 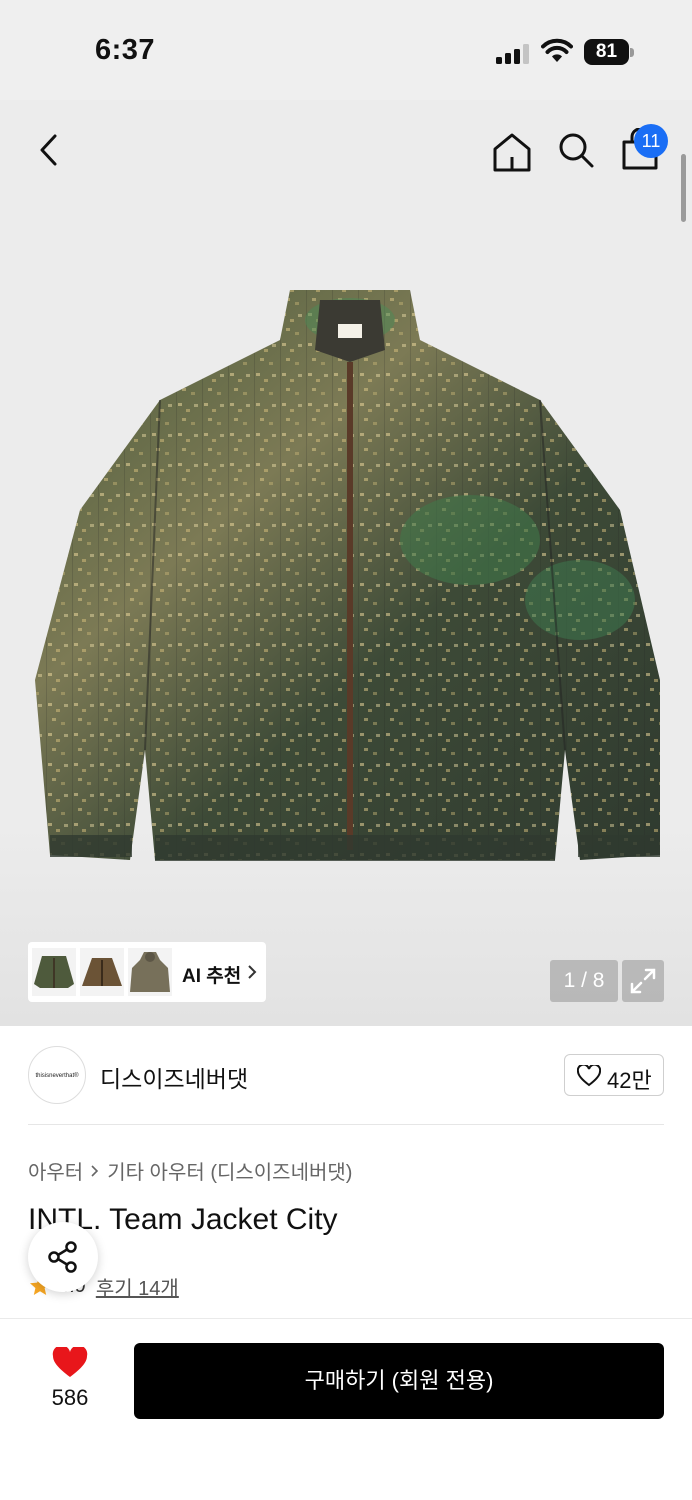 What do you see at coordinates (576, 150) in the screenshot?
I see `search-icon` at bounding box center [576, 150].